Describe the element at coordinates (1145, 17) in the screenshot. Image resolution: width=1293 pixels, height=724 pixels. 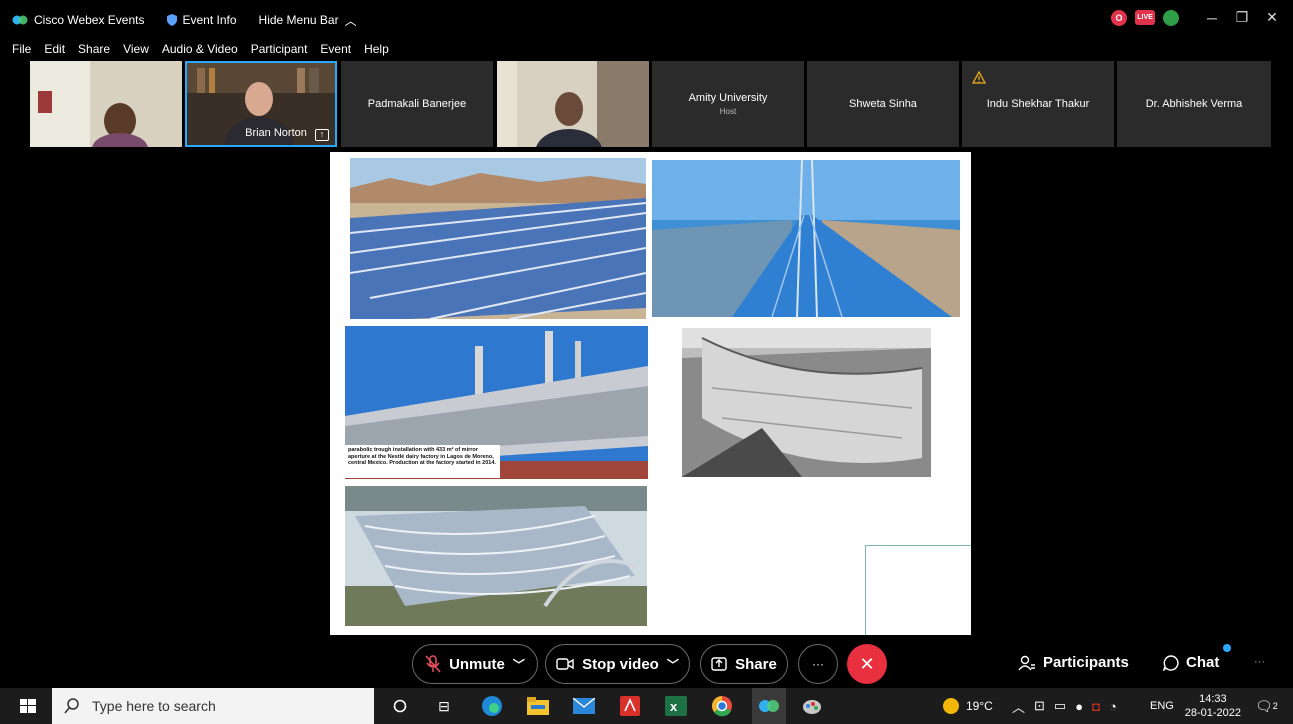
I see `live-badge: LIVE` at that location.